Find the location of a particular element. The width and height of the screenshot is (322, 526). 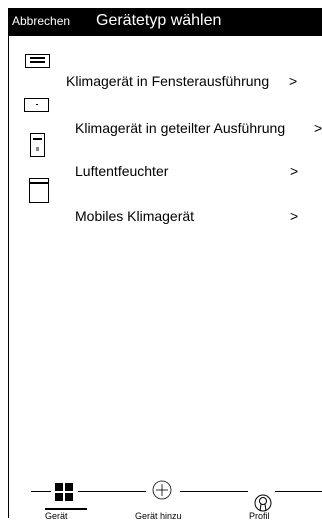

tab-add-device-label: Gerät hinzu is located at coordinates (158, 516).